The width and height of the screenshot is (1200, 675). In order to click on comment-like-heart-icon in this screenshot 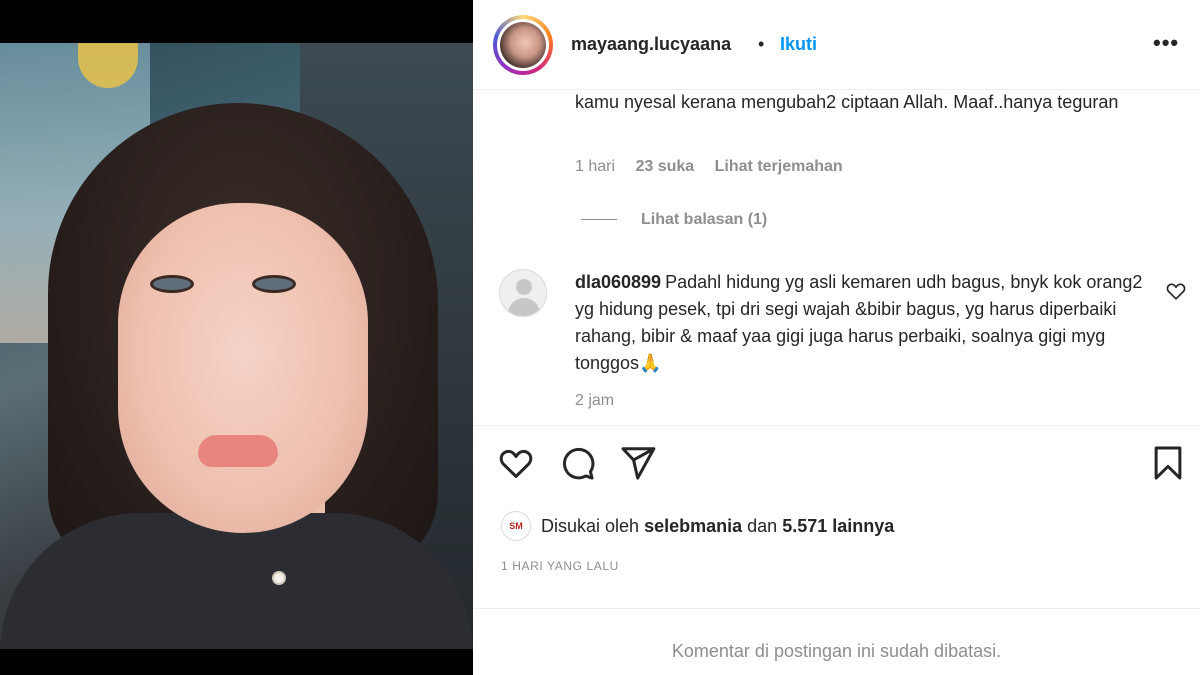, I will do `click(1176, 291)`.